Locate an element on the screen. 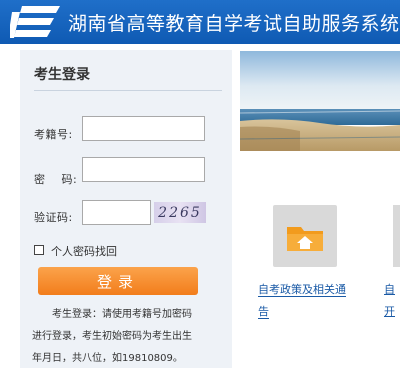 Image resolution: width=400 pixels, height=370 pixels. captcha-input is located at coordinates (116, 212).